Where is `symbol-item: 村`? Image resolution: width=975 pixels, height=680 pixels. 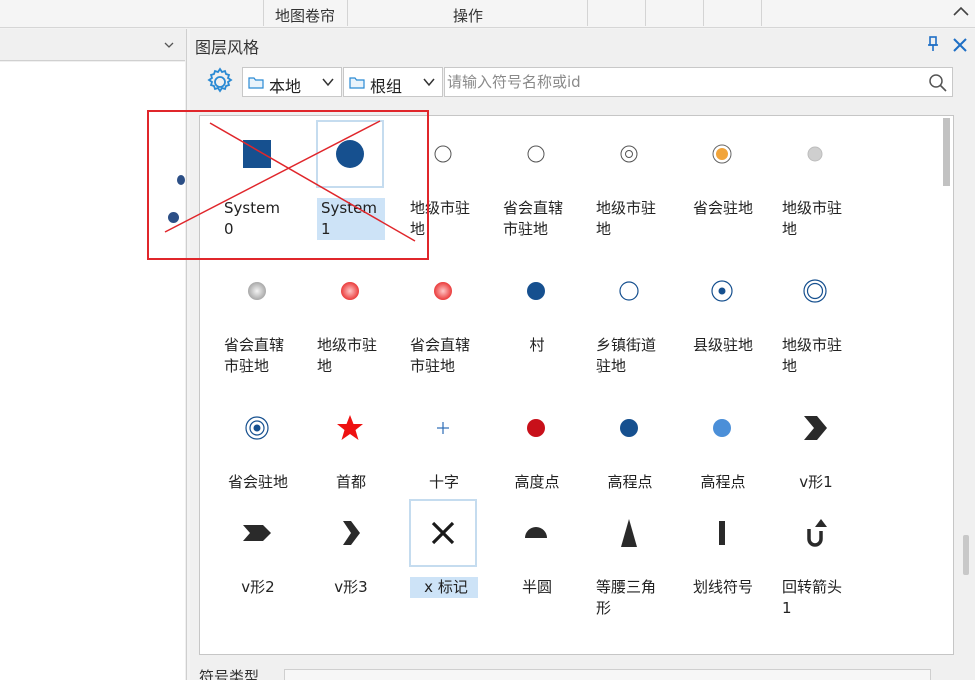 symbol-item: 村 is located at coordinates (536, 324).